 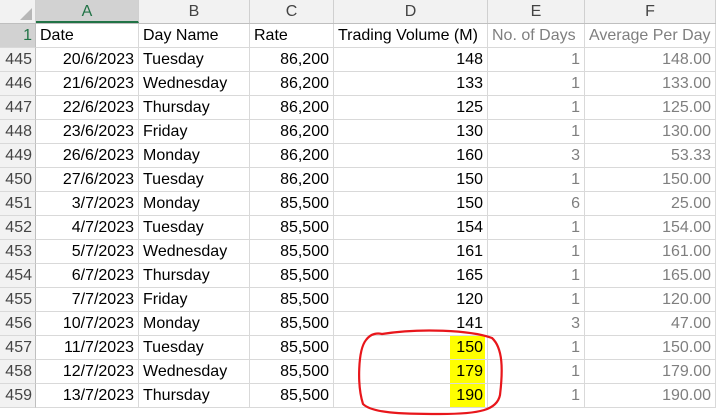 What do you see at coordinates (87, 276) in the screenshot?
I see `date-cell: 6/7/2023` at bounding box center [87, 276].